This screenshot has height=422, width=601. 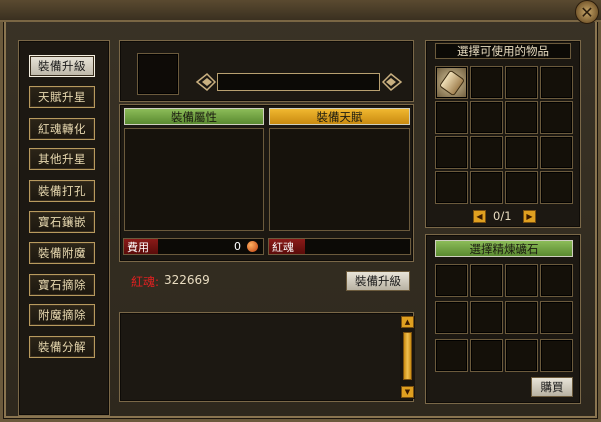 What do you see at coordinates (339, 246) in the screenshot?
I see `redsoul-bar: 紅魂` at bounding box center [339, 246].